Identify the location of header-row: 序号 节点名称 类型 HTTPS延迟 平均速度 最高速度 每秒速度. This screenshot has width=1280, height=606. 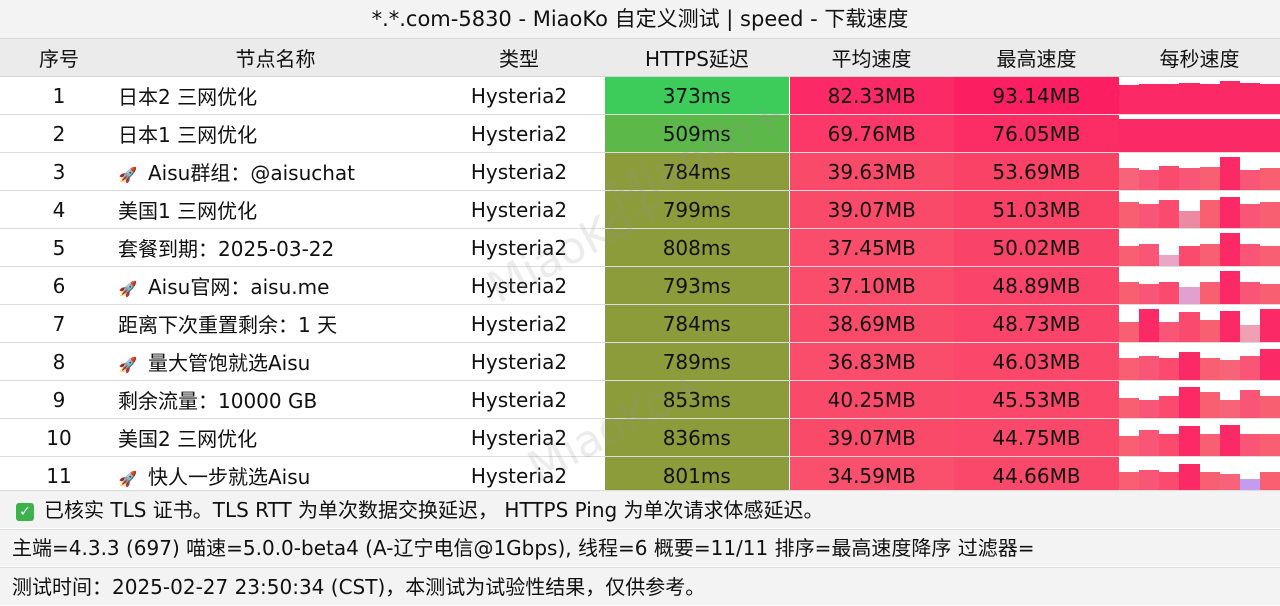
(640, 58).